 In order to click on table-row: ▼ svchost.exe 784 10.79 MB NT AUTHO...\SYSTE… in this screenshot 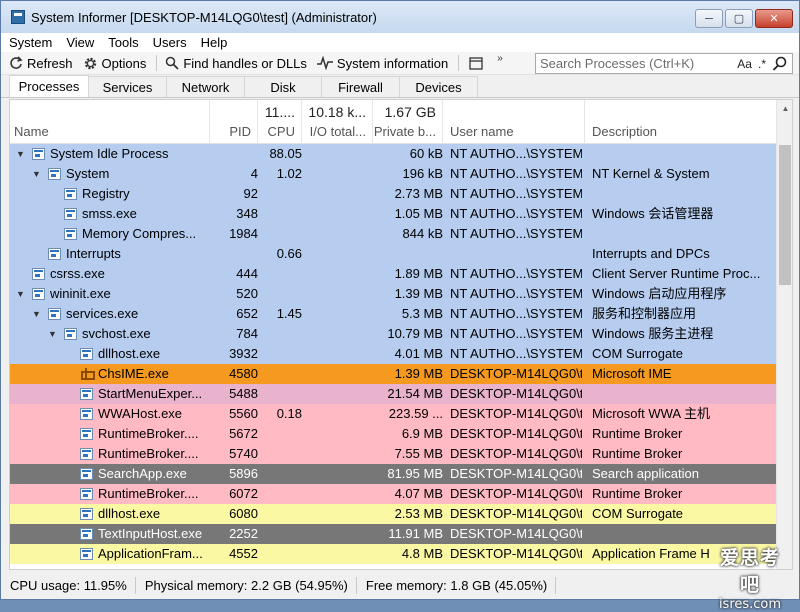, I will do `click(393, 334)`.